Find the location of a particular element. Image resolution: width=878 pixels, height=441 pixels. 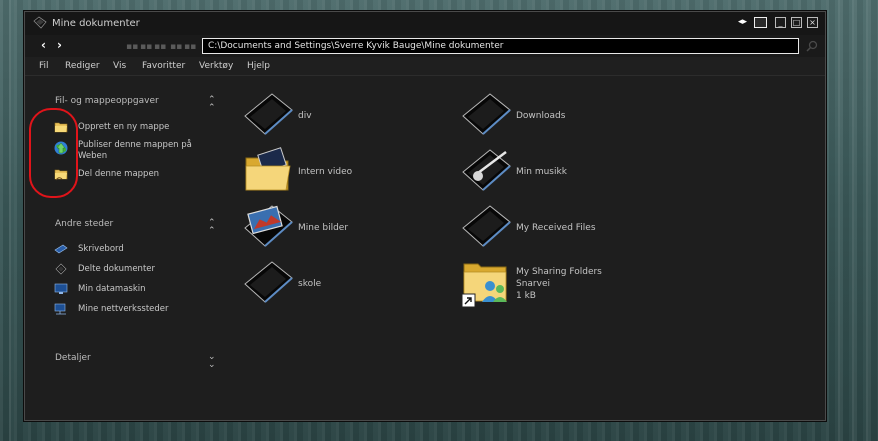

file-item-intern-video: Intern video is located at coordinates (332, 170).